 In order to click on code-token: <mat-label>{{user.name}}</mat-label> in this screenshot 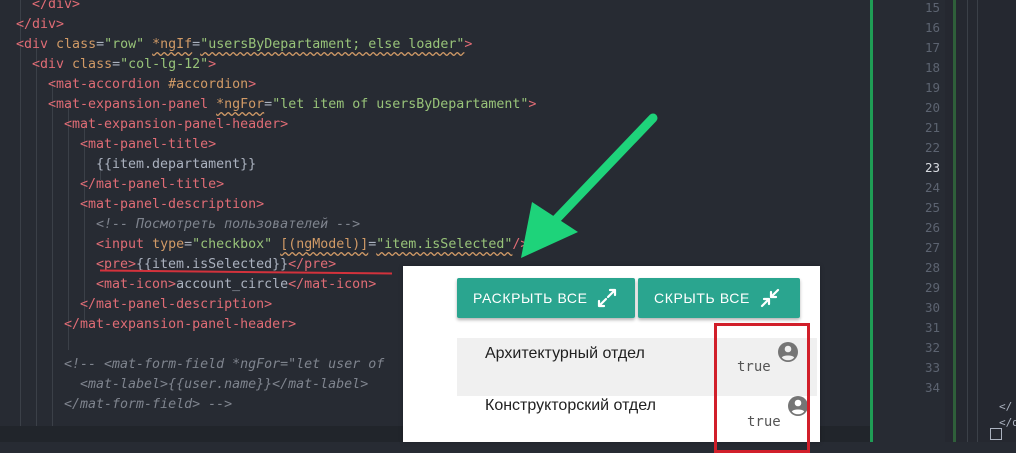, I will do `click(224, 384)`.